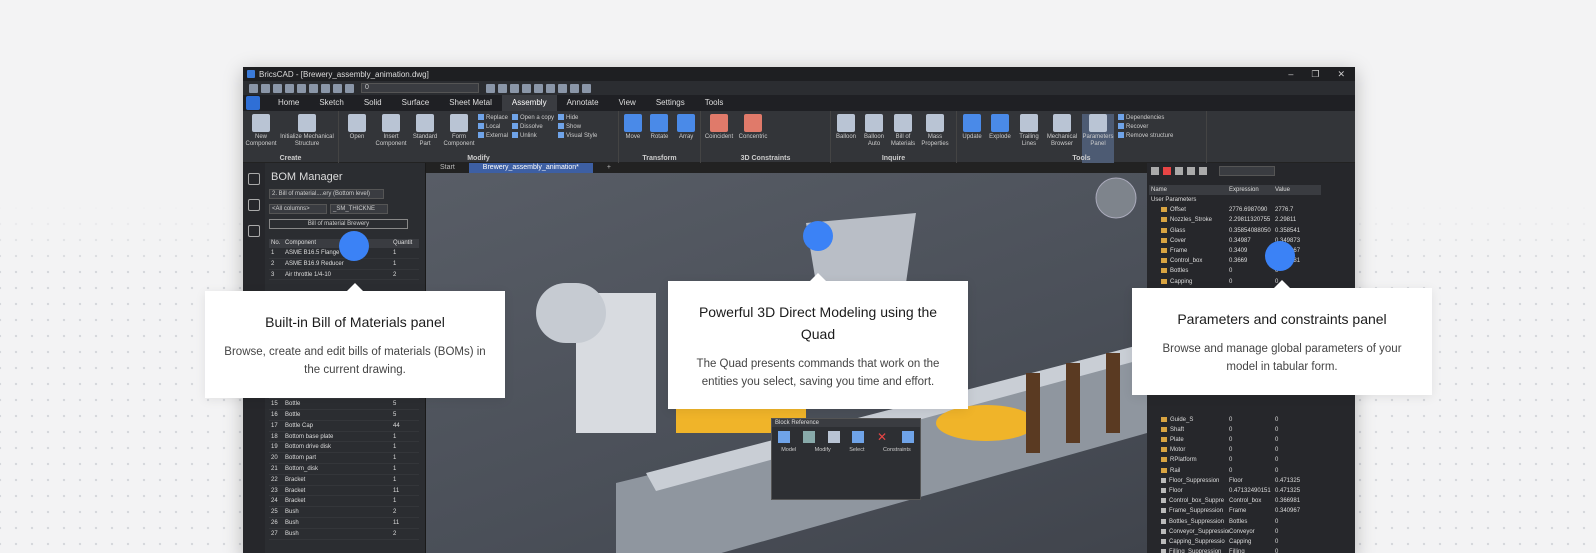 The height and width of the screenshot is (553, 1596). I want to click on col-no: No., so click(277, 243).